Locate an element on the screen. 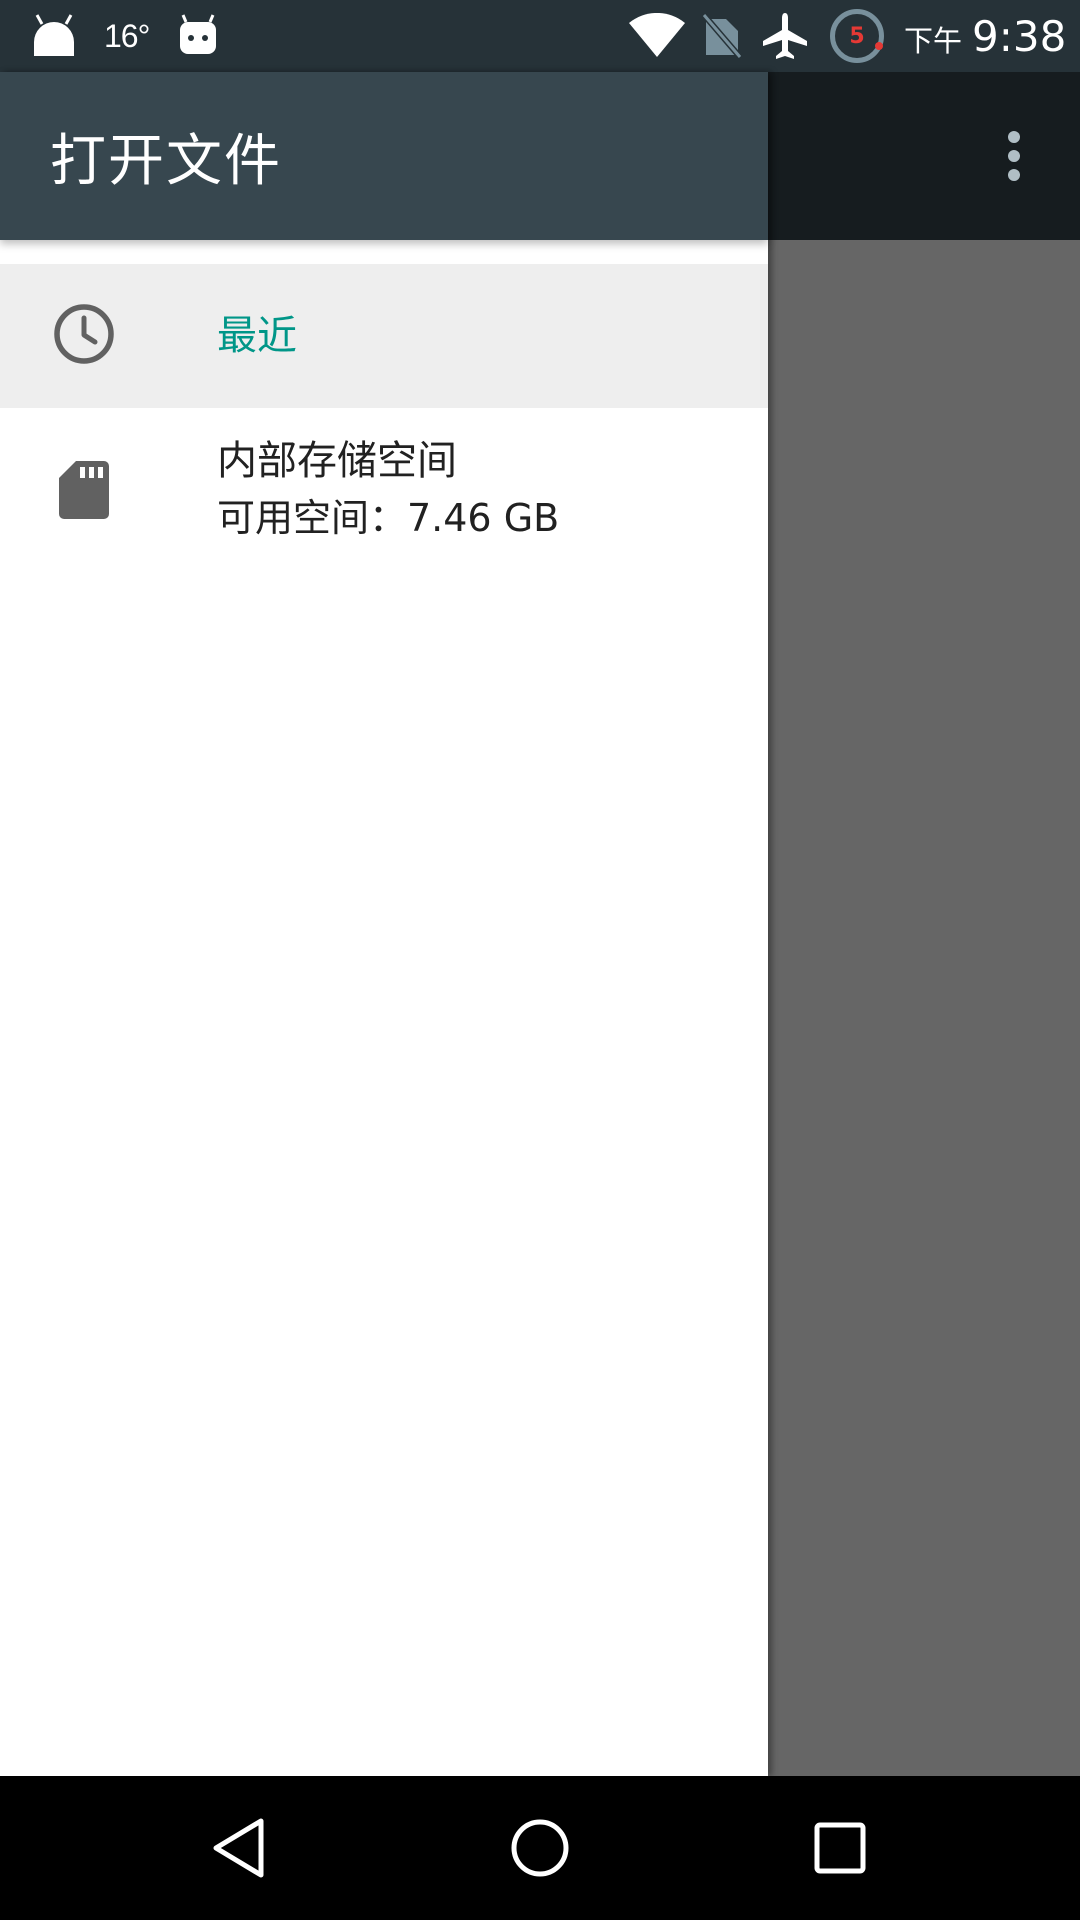 This screenshot has width=1080, height=1920. temperature-text: 16° is located at coordinates (127, 35).